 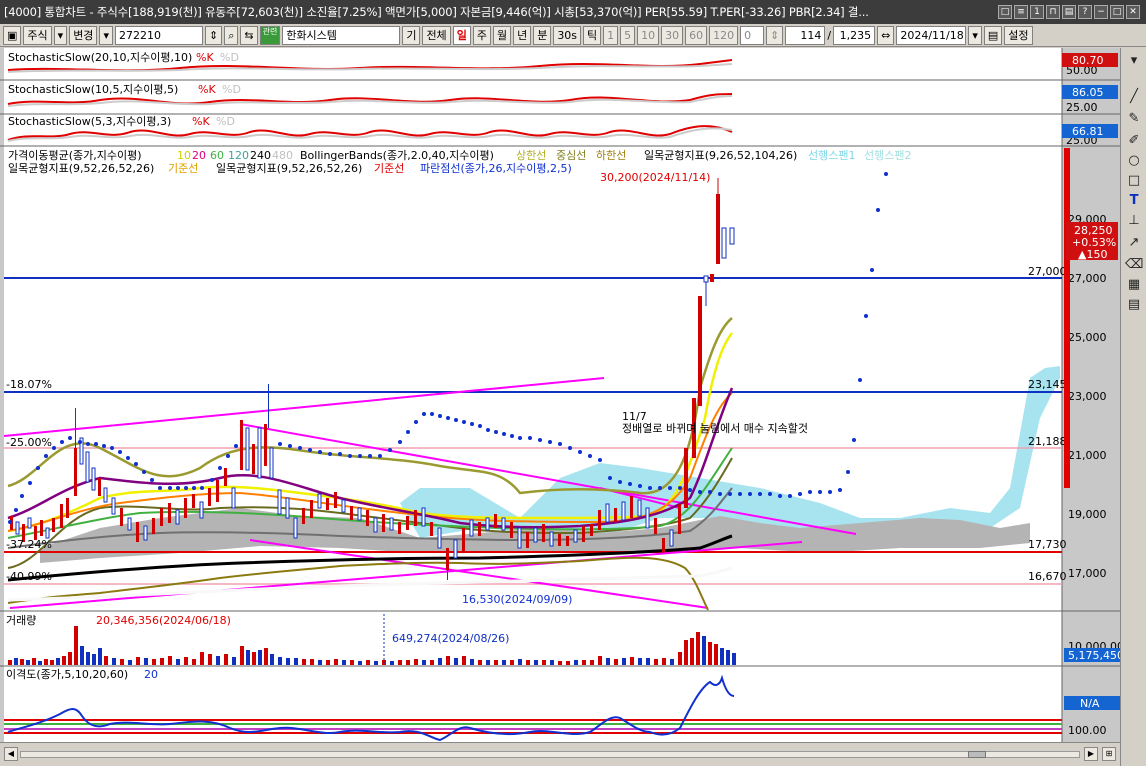 I want to click on minute-5: 5, so click(x=628, y=35).